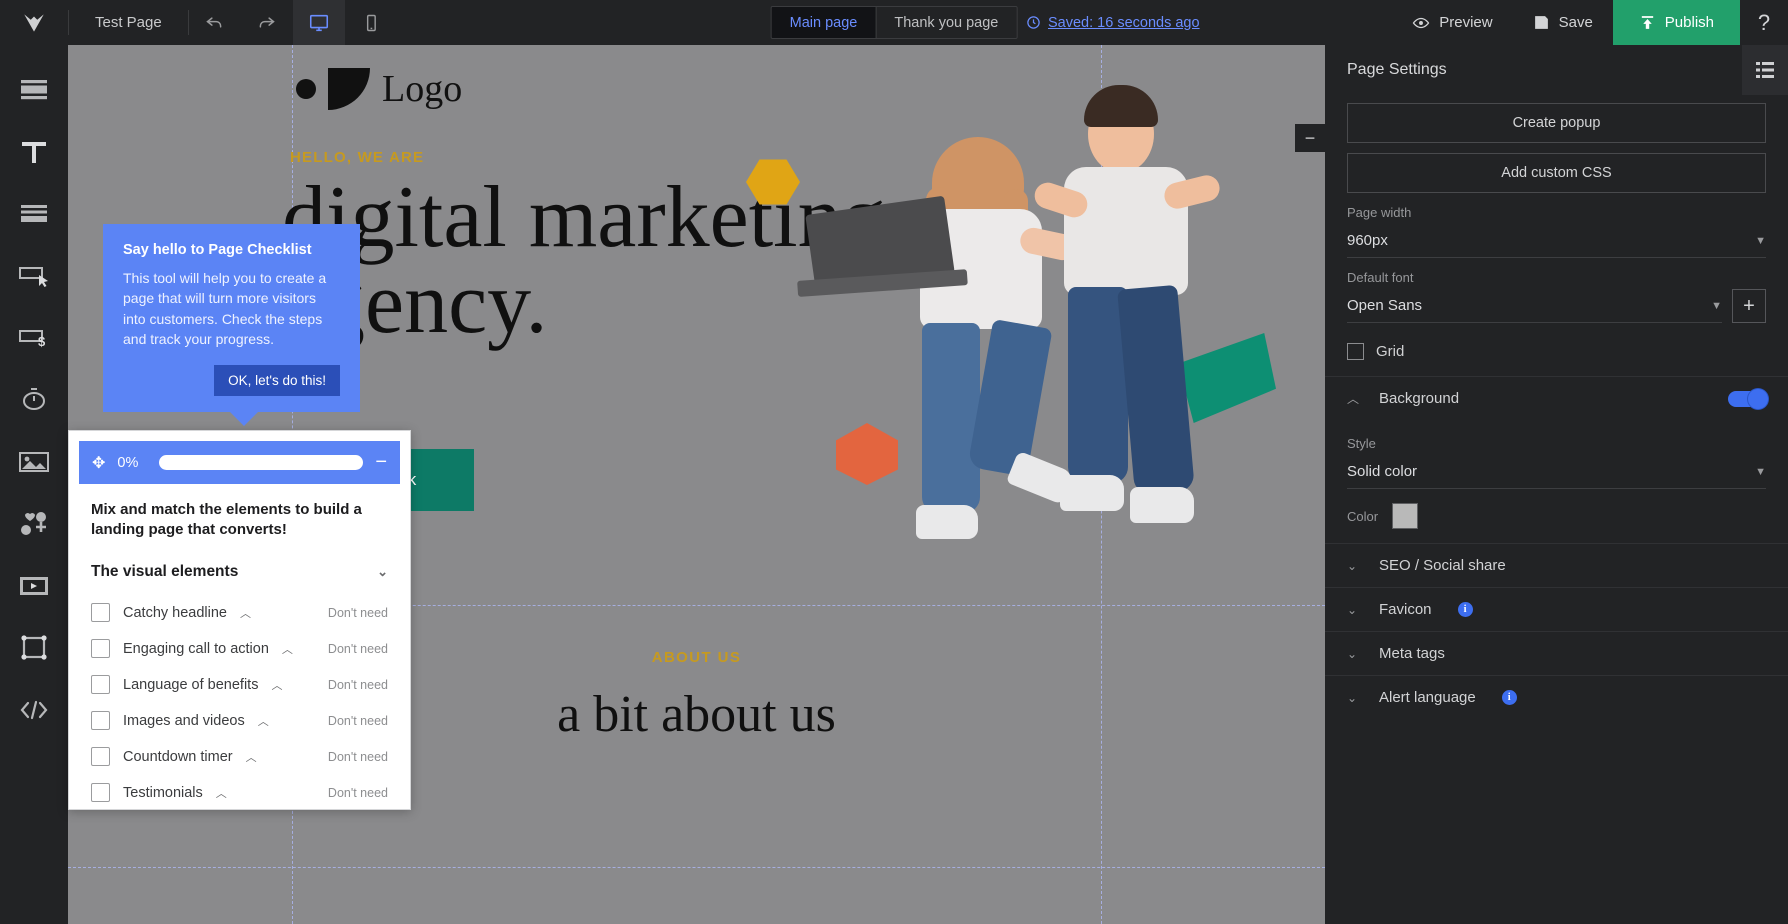  What do you see at coordinates (381, 462) in the screenshot?
I see `checklist-minimize-button: −` at bounding box center [381, 462].